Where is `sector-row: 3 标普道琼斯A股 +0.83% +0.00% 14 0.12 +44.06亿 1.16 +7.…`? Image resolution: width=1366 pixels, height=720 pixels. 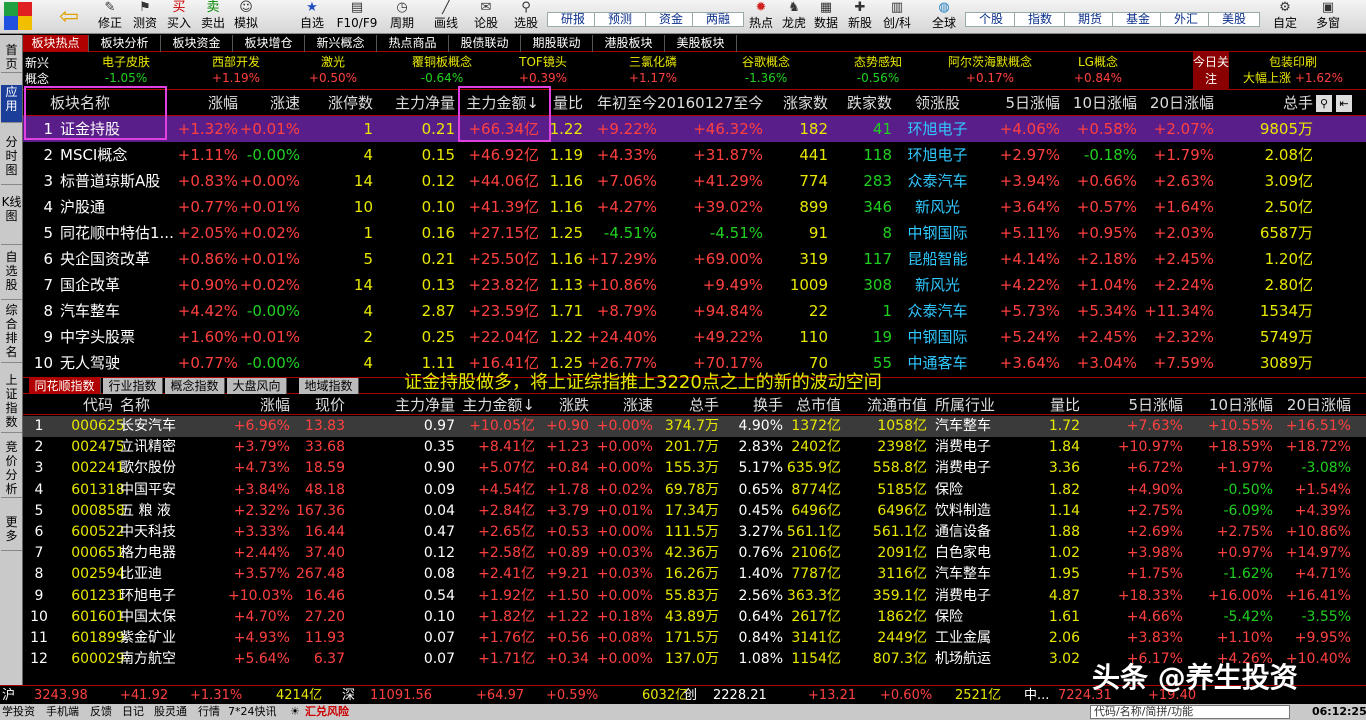
sector-row: 3 标普道琼斯A股 +0.83% +0.00% 14 0.12 +44.06亿 1.16 +7.… is located at coordinates (694, 181).